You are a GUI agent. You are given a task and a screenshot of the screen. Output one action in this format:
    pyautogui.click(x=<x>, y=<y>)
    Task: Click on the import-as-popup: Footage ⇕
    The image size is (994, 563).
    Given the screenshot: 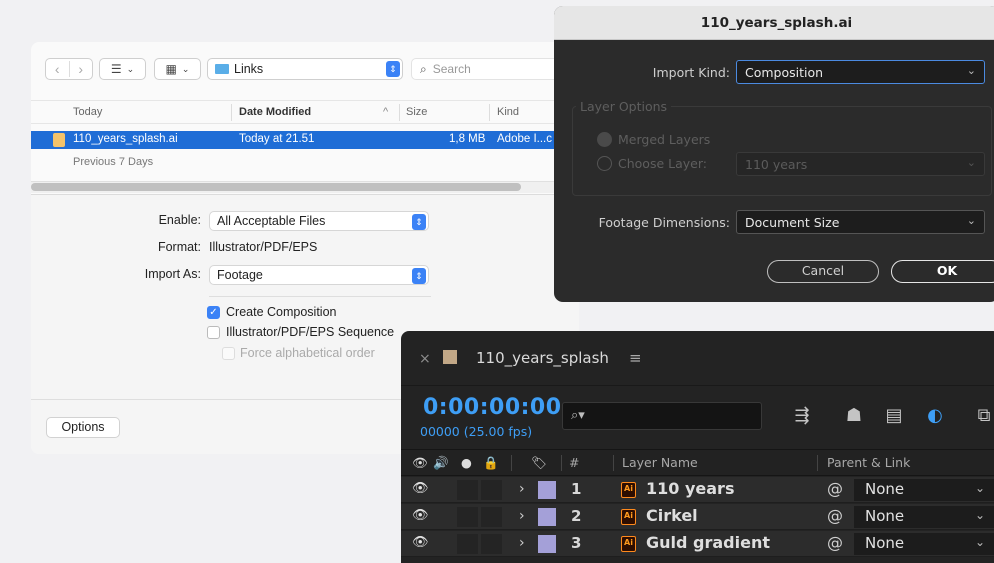 What is the action you would take?
    pyautogui.click(x=319, y=275)
    